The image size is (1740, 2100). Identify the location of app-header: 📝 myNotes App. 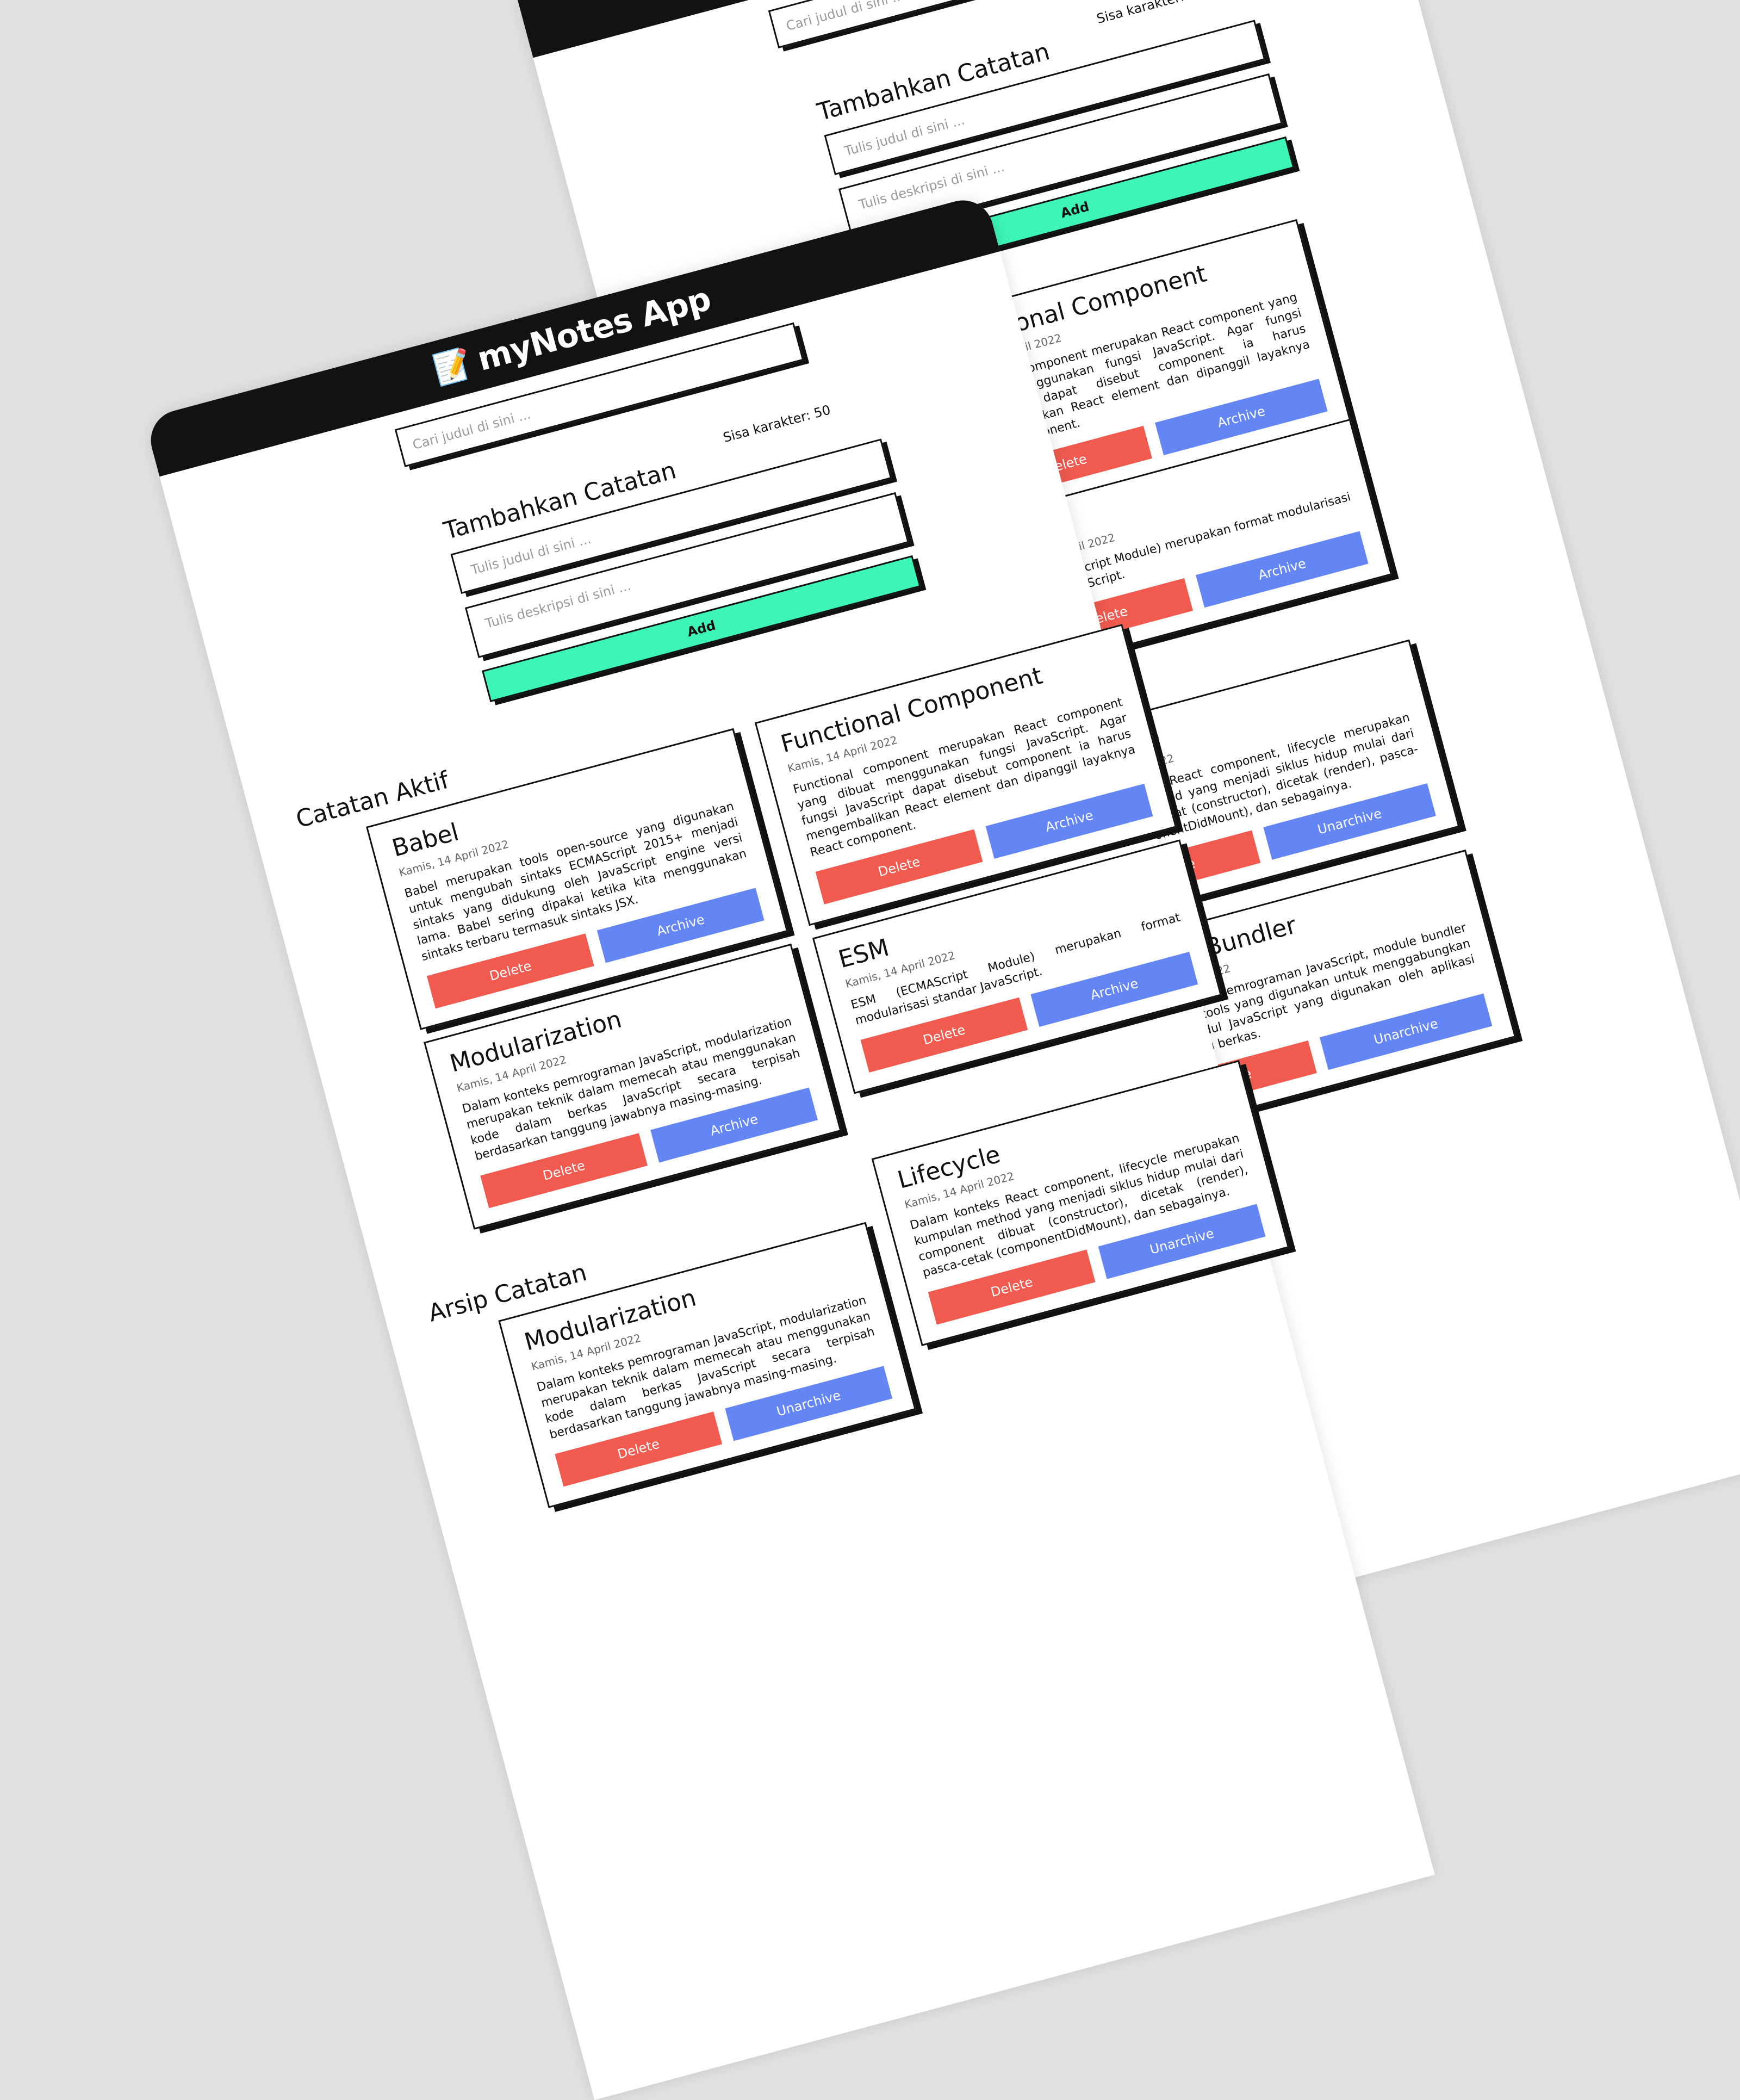
(572, 335).